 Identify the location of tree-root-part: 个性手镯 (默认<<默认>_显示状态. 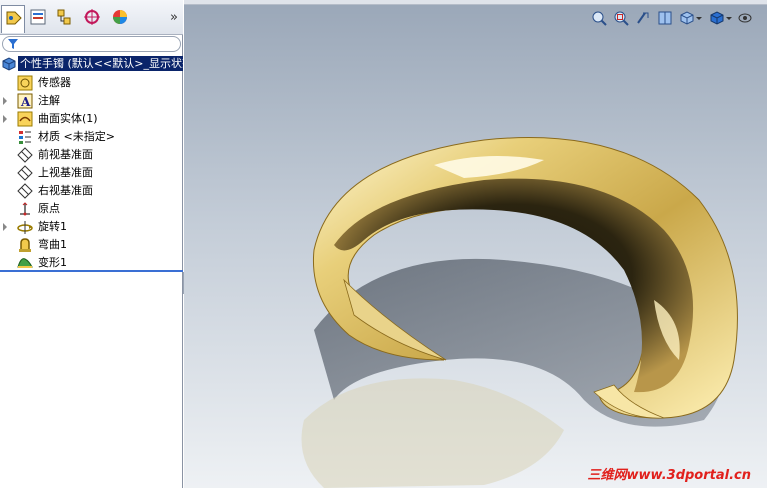
(91, 63).